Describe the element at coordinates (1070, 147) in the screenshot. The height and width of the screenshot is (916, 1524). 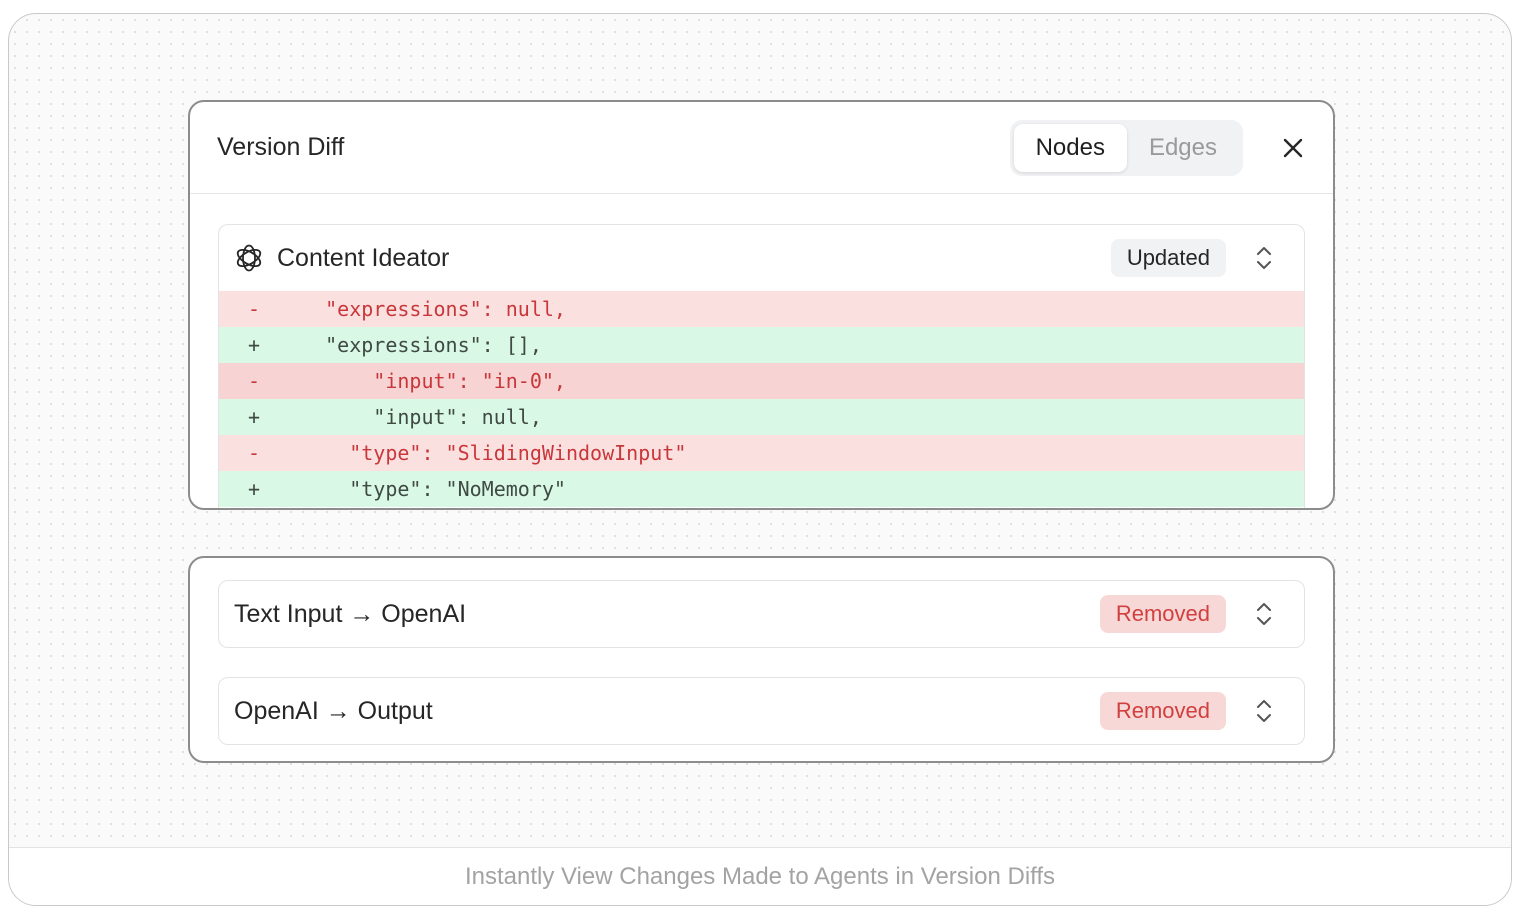
I see `tab-nodes: Nodes` at that location.